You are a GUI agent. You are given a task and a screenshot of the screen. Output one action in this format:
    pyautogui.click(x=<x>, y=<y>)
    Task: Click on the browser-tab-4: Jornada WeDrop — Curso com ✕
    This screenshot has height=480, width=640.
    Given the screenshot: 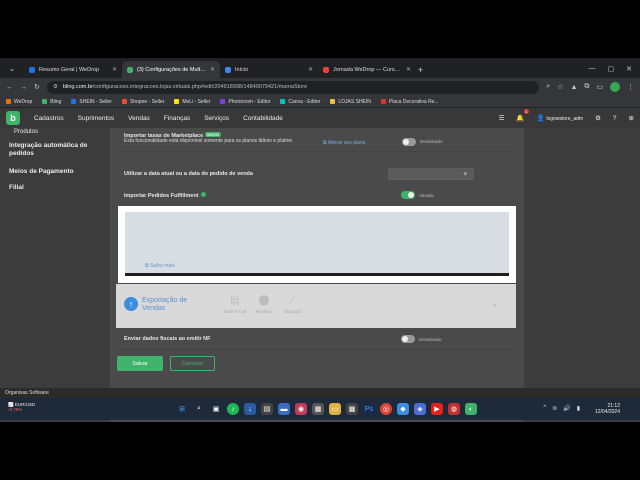 What is the action you would take?
    pyautogui.click(x=367, y=69)
    